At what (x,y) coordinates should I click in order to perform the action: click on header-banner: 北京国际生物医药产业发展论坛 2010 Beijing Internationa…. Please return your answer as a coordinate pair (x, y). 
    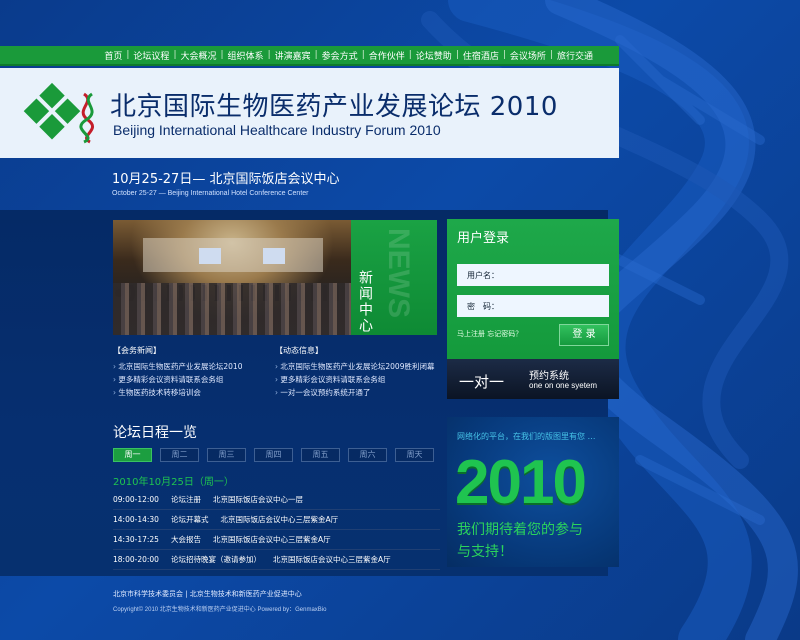
    Looking at the image, I should click on (309, 113).